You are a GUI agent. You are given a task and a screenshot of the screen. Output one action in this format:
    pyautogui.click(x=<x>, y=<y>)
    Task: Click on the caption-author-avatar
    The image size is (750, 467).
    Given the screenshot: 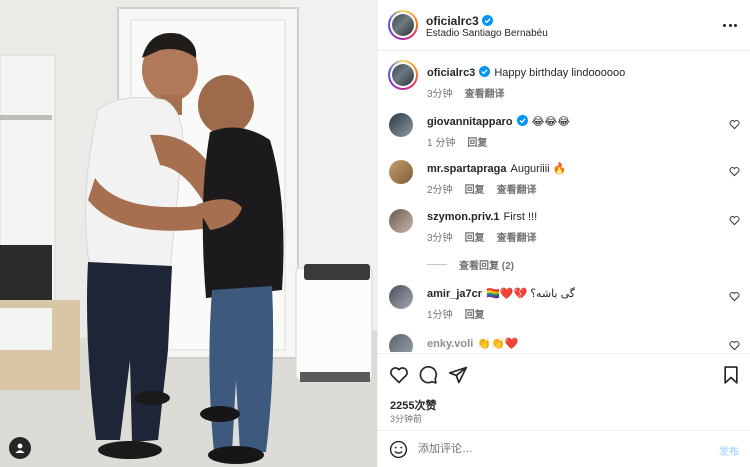 What is the action you would take?
    pyautogui.click(x=403, y=75)
    